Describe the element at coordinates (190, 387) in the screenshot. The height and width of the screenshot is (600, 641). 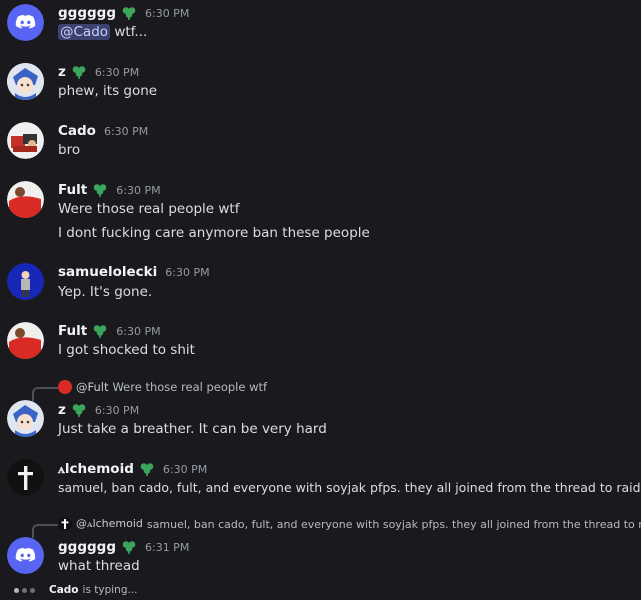
I see `reply-text: Were those real people wtf` at that location.